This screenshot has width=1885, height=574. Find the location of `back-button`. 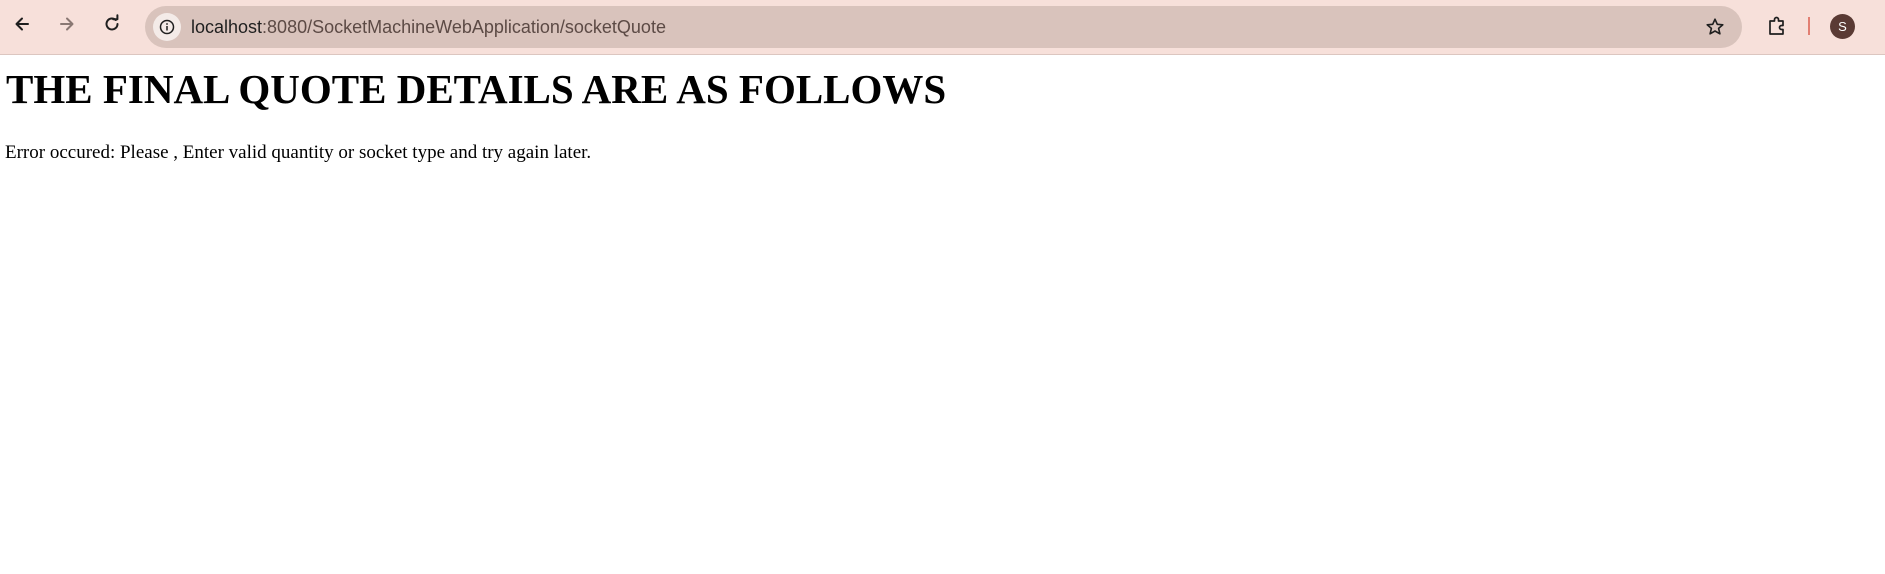

back-button is located at coordinates (22, 24).